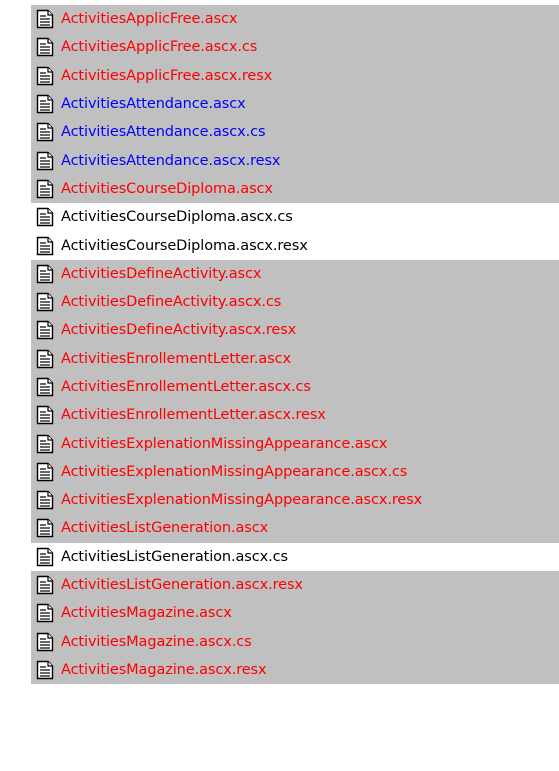 The height and width of the screenshot is (771, 559). I want to click on file-list-item: ActivitiesListGeneration.ascx.cs, so click(279, 556).